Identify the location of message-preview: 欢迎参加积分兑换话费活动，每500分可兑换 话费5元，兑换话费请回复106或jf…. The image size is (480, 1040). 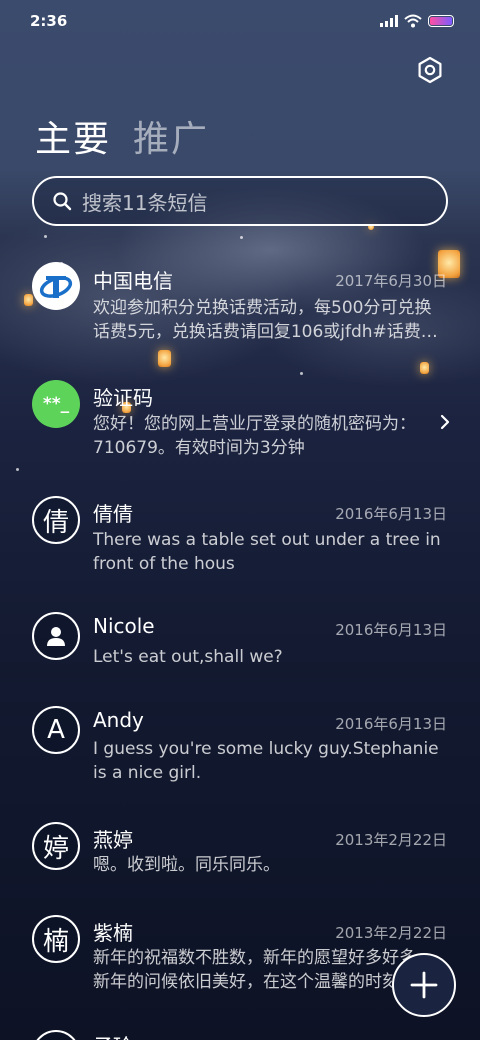
(270, 320).